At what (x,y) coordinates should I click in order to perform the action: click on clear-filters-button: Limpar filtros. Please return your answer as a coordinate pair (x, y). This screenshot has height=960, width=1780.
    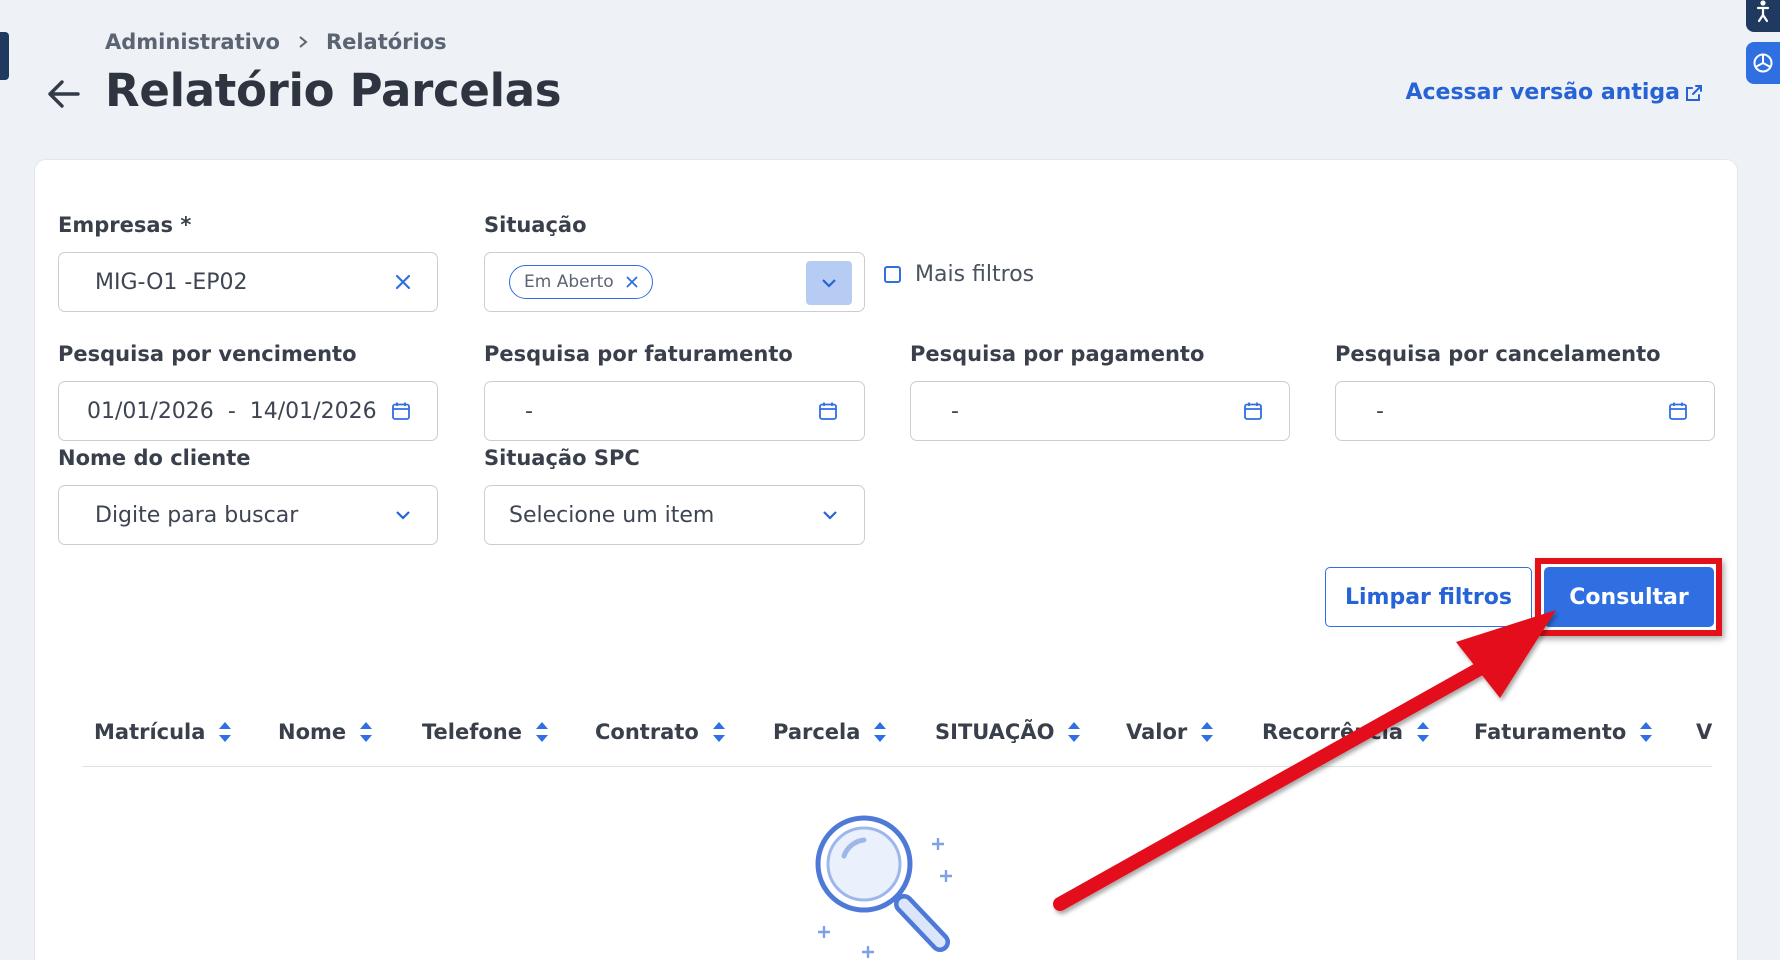
    Looking at the image, I should click on (1428, 597).